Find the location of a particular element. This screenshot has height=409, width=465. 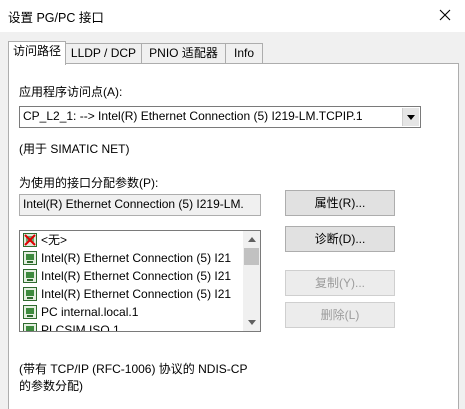

dropdown-button is located at coordinates (410, 117).